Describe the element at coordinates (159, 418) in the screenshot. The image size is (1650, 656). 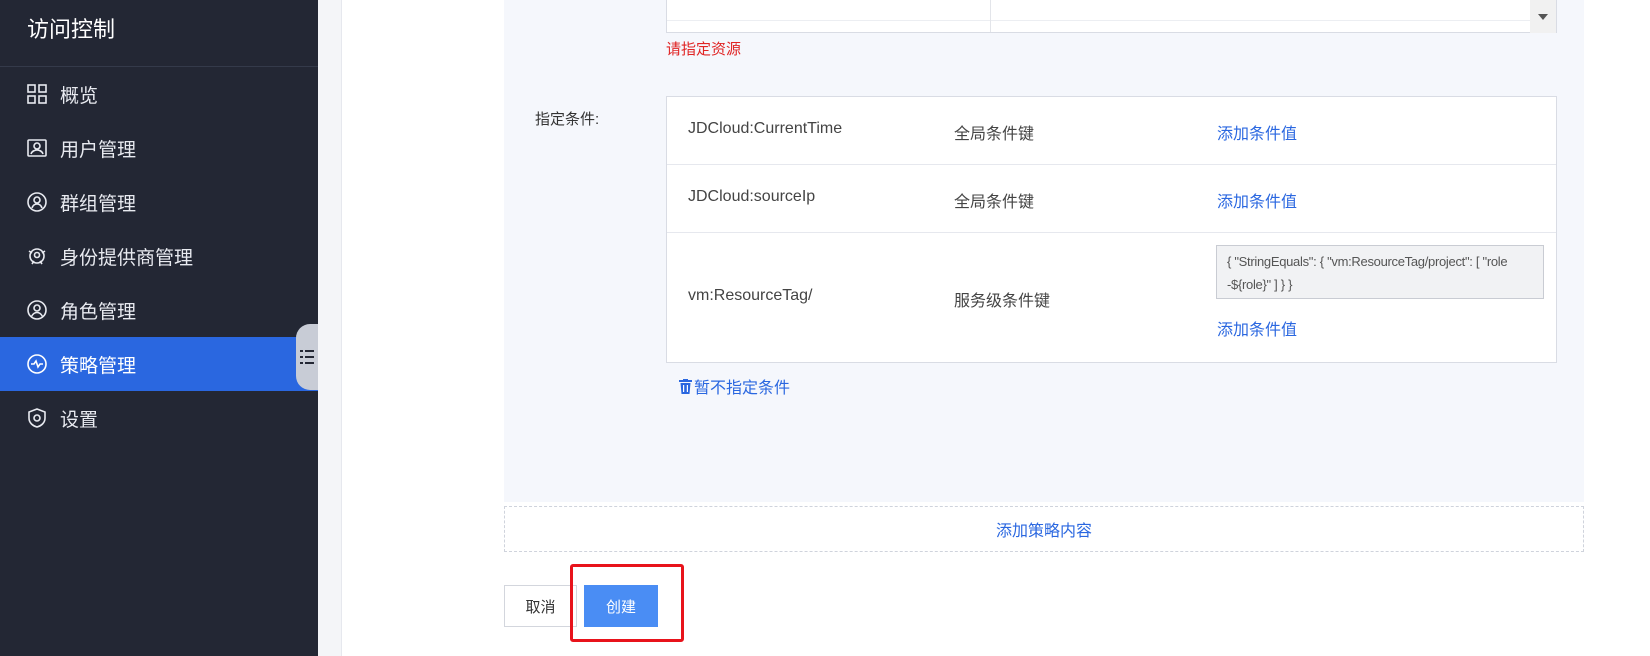
I see `sidebar-item-settings: 设置` at that location.